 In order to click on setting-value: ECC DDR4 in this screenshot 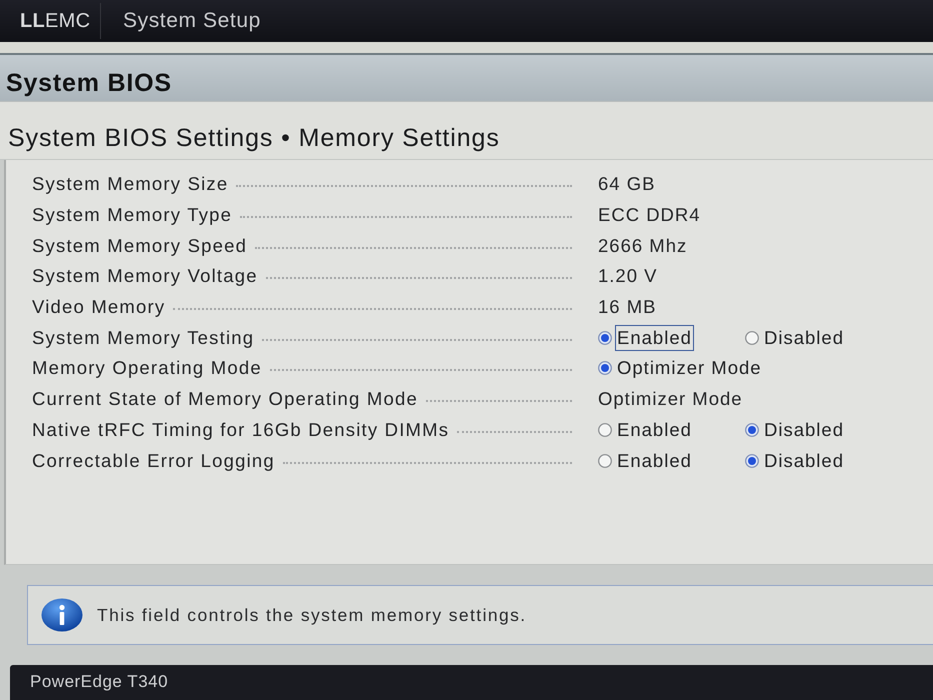, I will do `click(649, 215)`.